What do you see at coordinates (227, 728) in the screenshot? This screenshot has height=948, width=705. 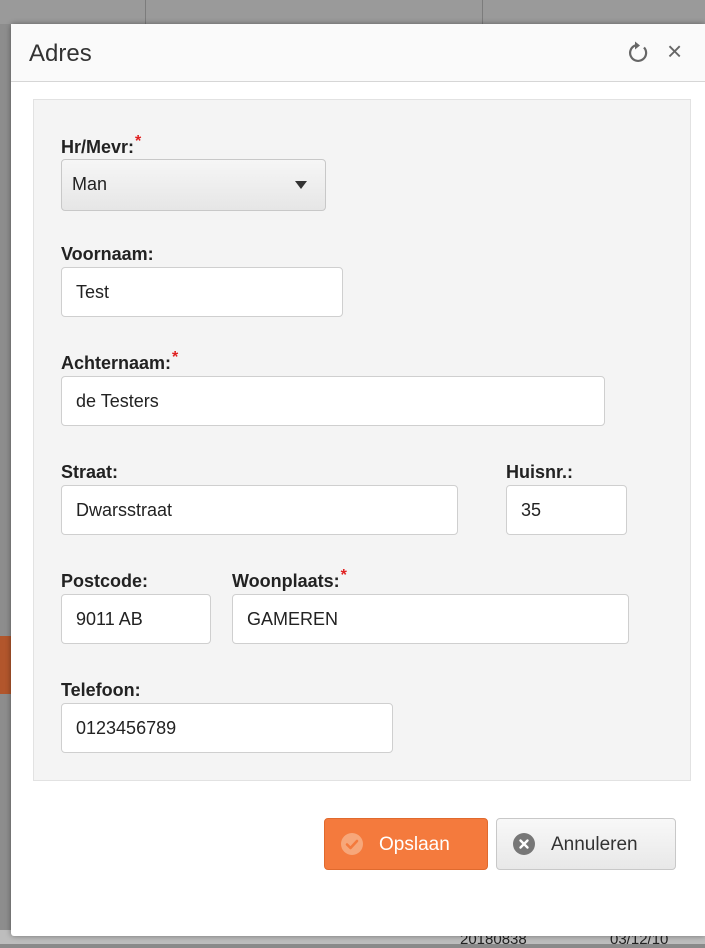 I see `phone-field` at bounding box center [227, 728].